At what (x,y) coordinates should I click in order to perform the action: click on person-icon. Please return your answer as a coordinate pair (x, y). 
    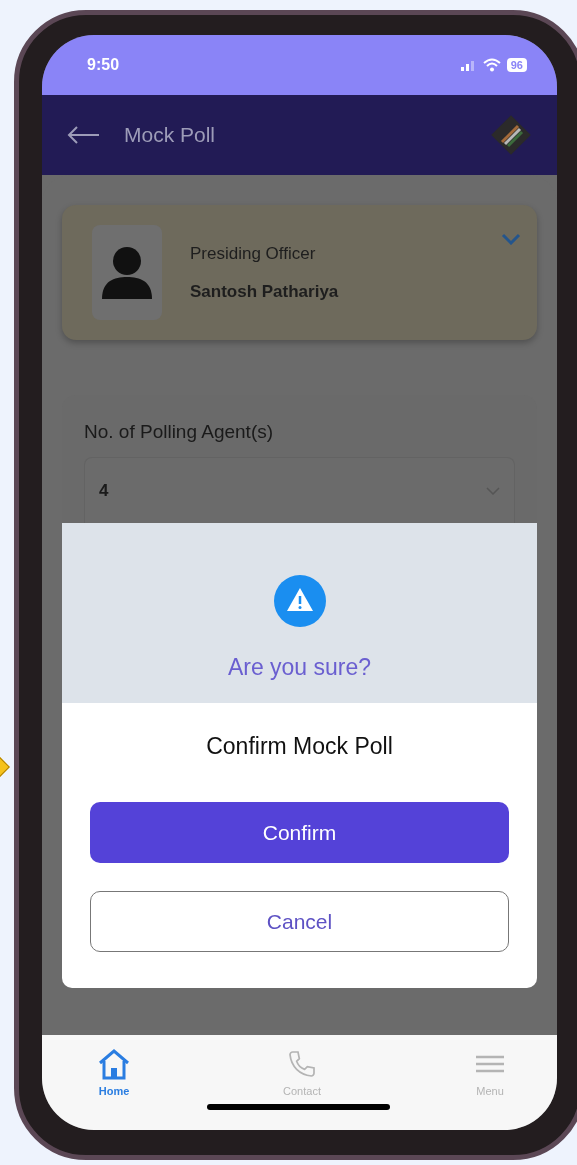
    Looking at the image, I should click on (127, 272).